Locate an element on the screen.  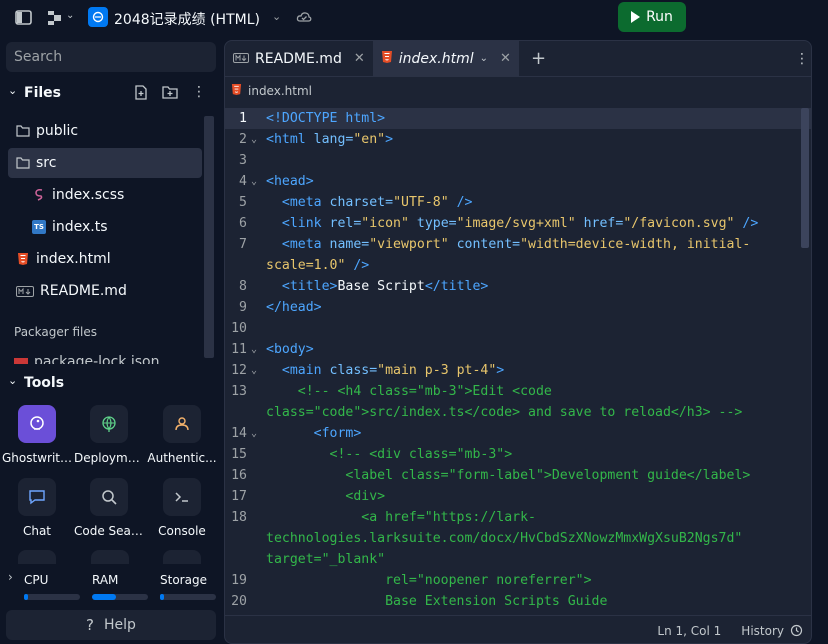
code-text: <html lang="en"> is located at coordinates (330, 139).